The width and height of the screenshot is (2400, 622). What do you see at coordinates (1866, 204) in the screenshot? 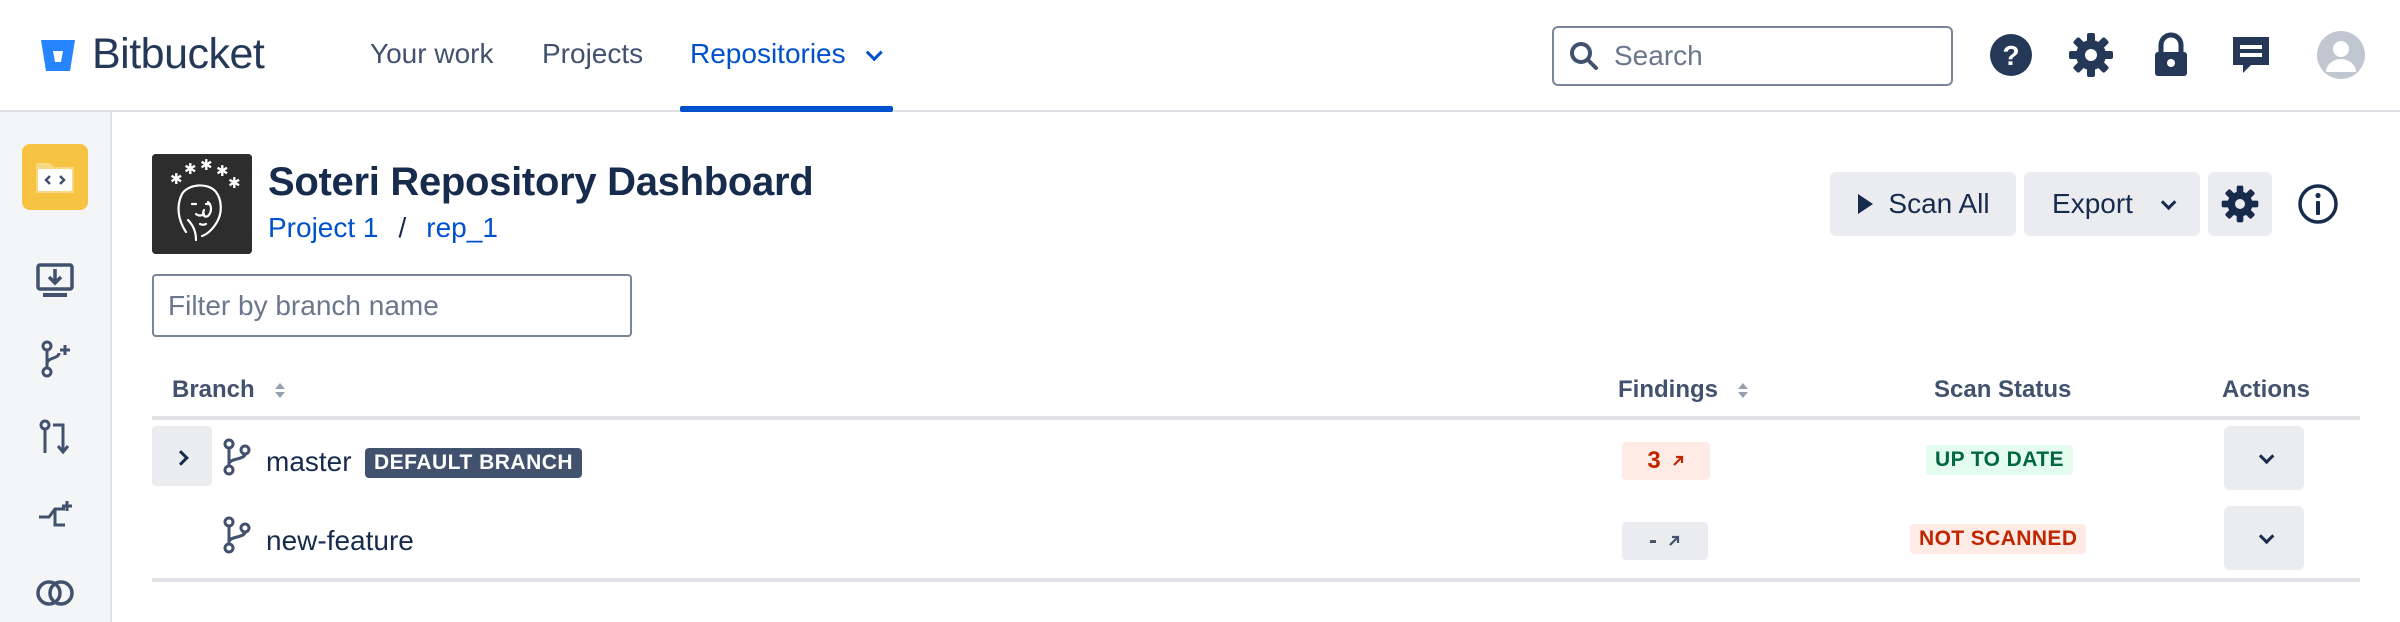
I see `play-icon` at bounding box center [1866, 204].